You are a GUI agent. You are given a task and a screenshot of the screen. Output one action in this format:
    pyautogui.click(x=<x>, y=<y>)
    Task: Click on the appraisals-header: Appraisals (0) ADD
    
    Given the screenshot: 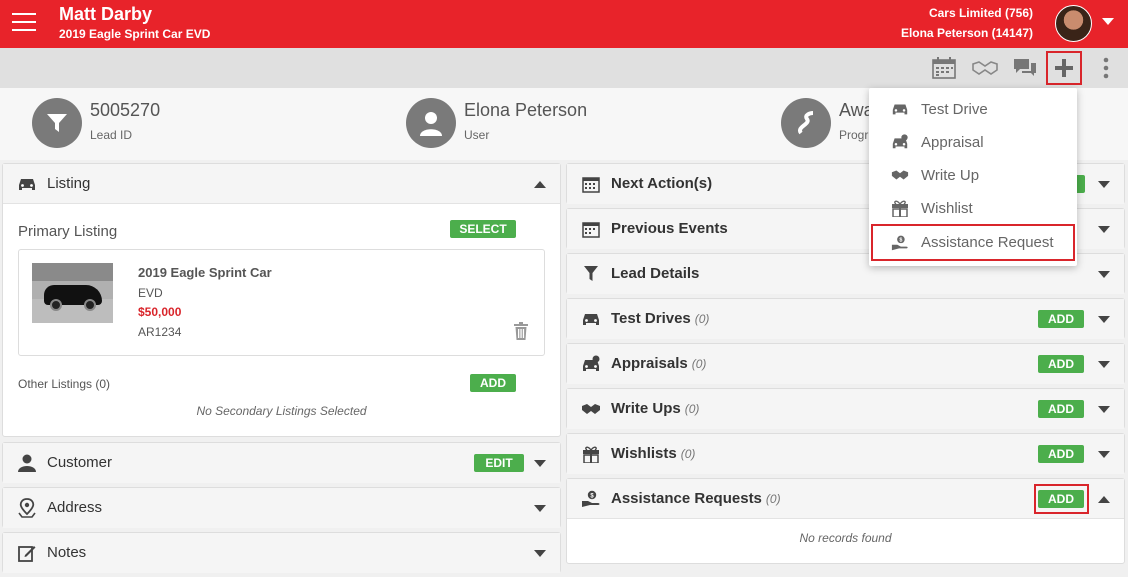 What is the action you would take?
    pyautogui.click(x=845, y=364)
    